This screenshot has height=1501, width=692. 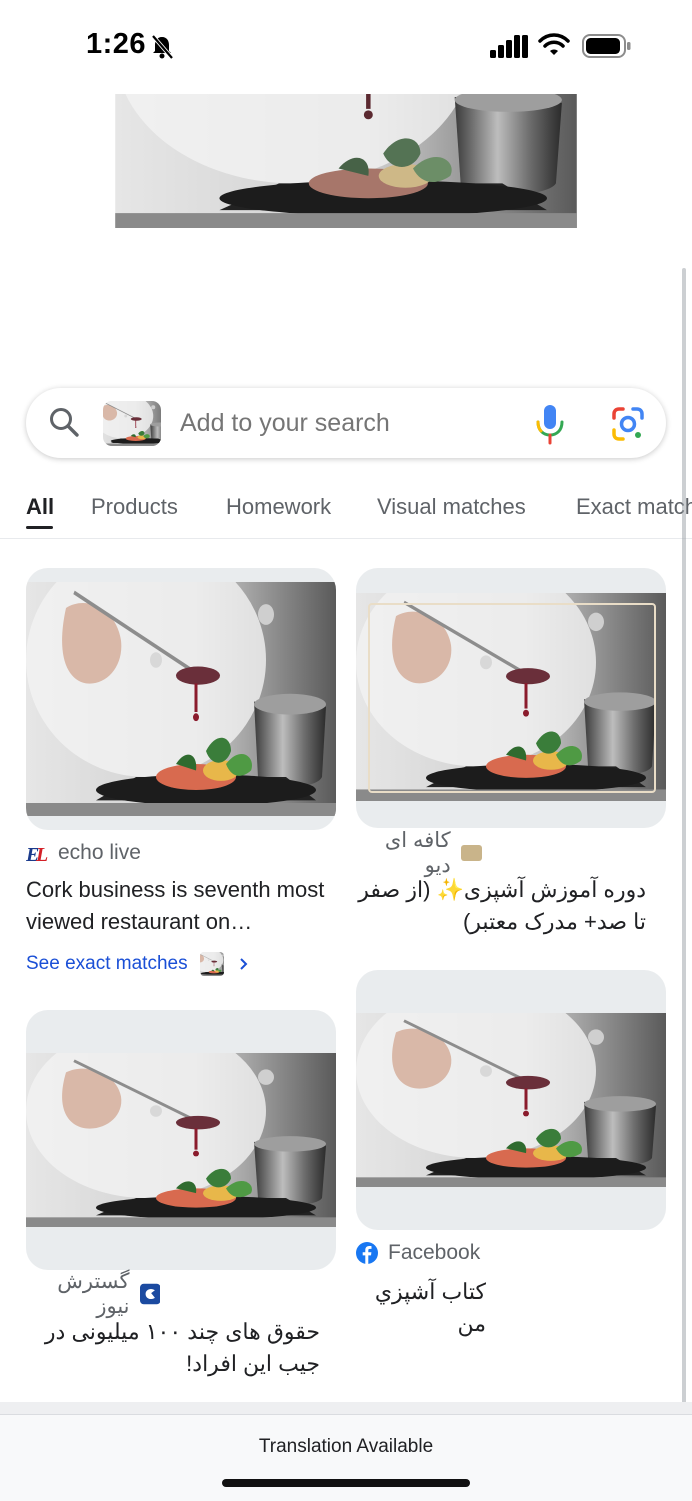 I want to click on source-name: گسترش نیوز, so click(x=93, y=1294).